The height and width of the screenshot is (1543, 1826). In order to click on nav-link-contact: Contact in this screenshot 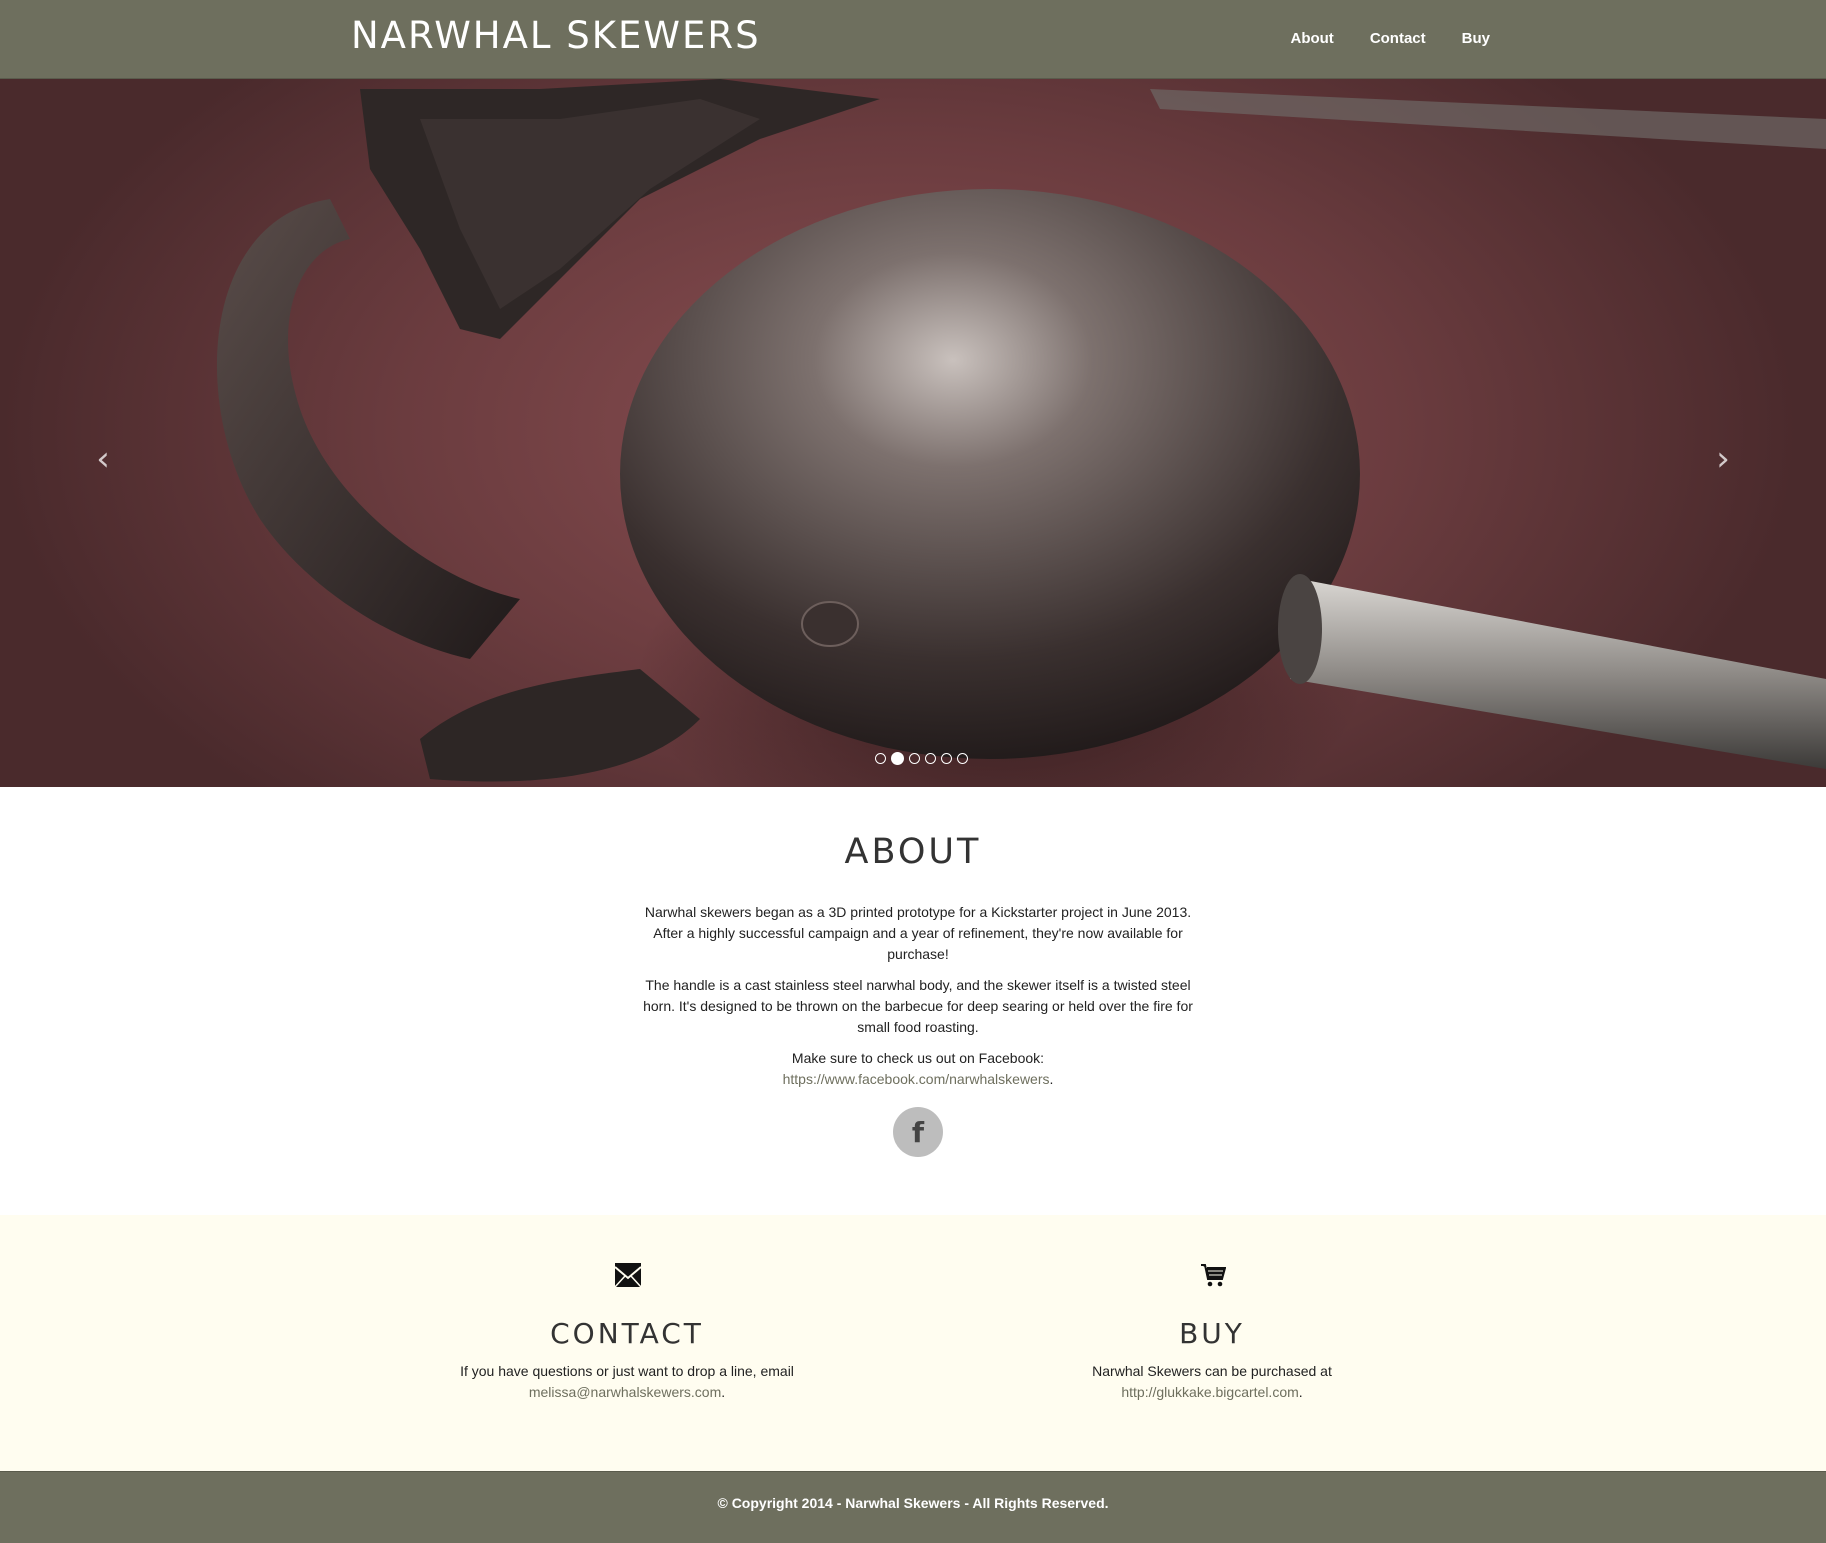, I will do `click(1398, 38)`.